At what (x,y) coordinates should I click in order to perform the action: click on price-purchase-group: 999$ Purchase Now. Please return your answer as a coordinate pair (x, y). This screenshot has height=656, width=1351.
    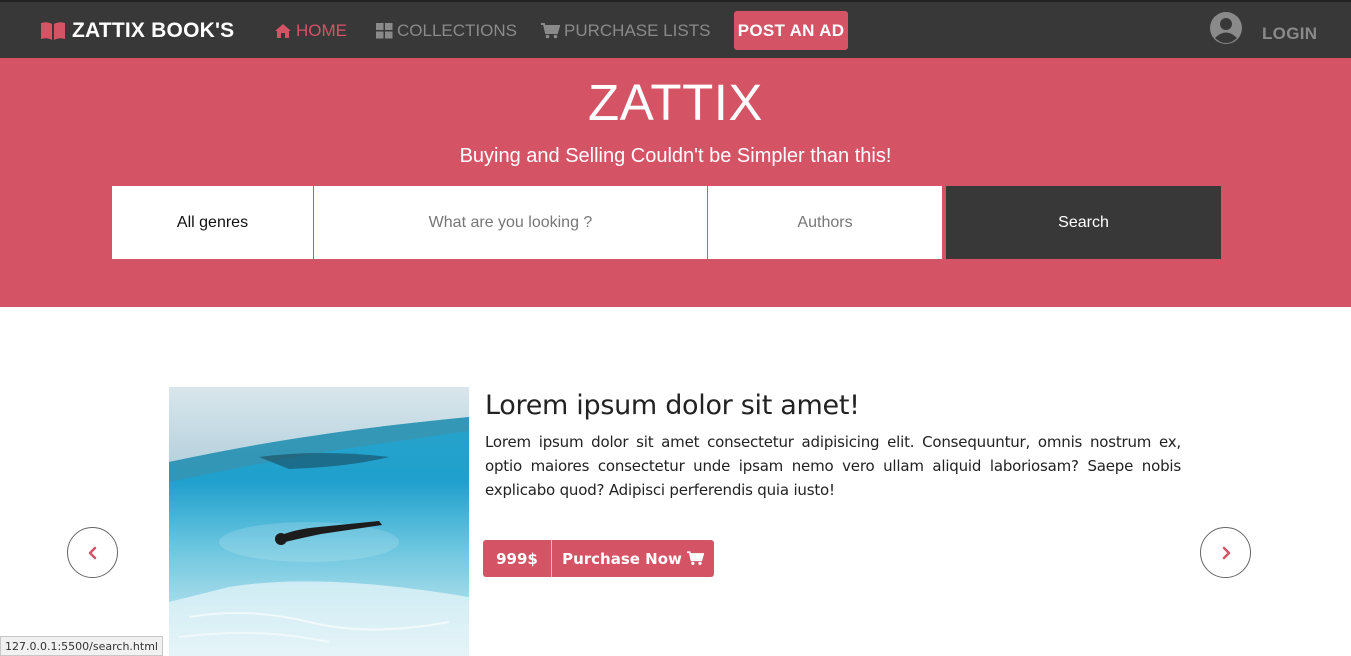
    Looking at the image, I should click on (598, 558).